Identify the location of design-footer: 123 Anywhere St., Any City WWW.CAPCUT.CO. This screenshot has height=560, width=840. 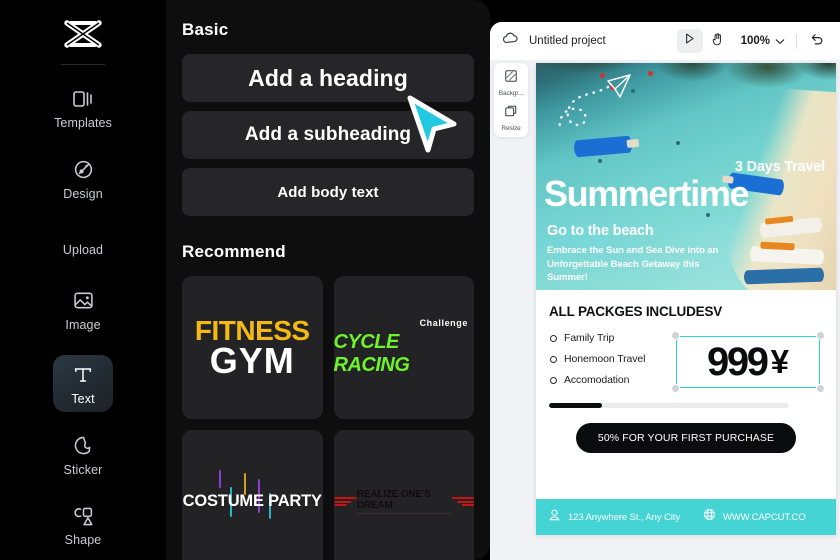
(686, 517).